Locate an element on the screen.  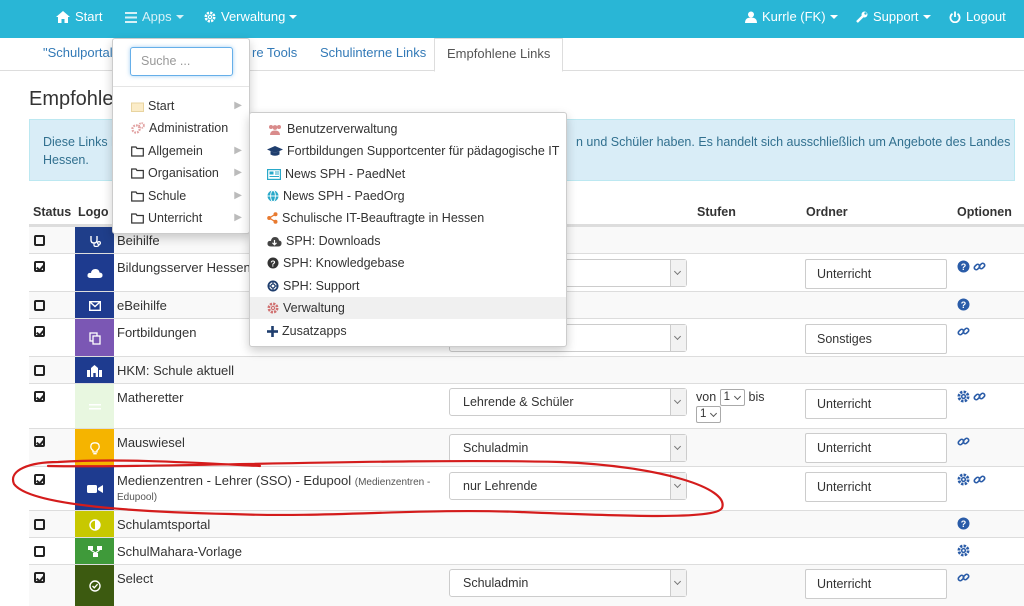
menu-item-allgemein: Allgemein ▶ is located at coordinates (190, 151).